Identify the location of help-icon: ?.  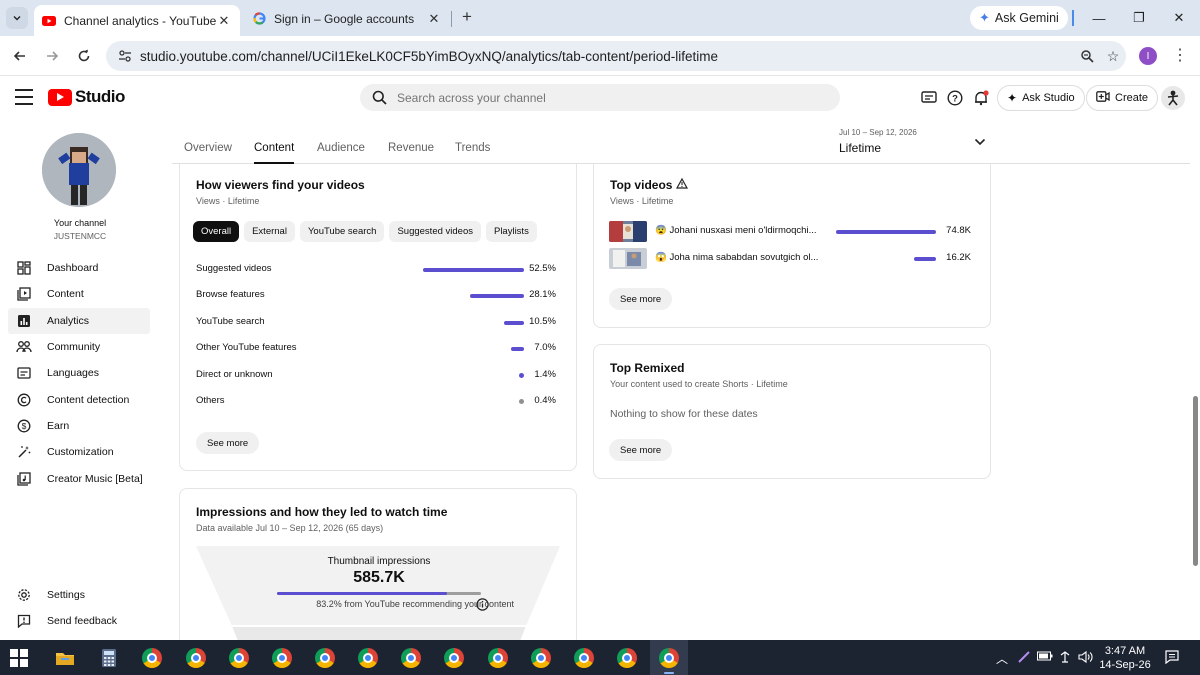
(955, 98).